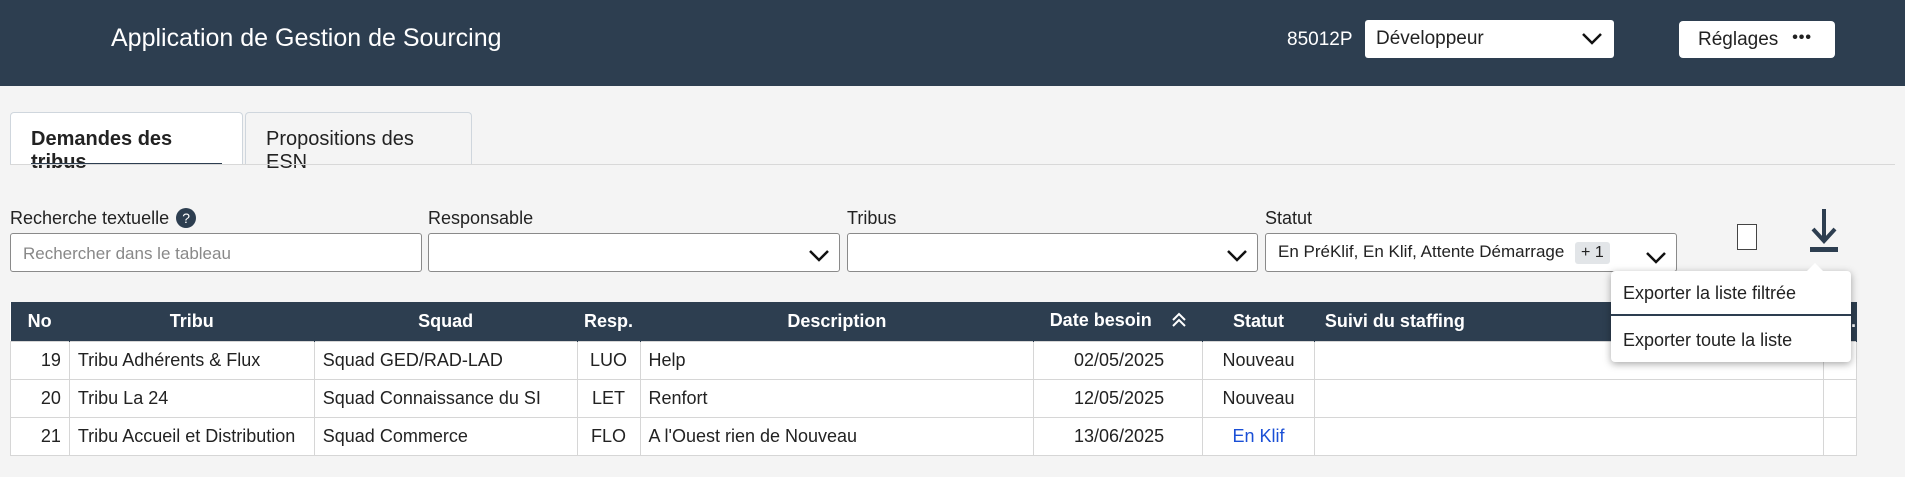 The image size is (1905, 477). Describe the element at coordinates (40, 321) in the screenshot. I see `column-header-no: No` at that location.